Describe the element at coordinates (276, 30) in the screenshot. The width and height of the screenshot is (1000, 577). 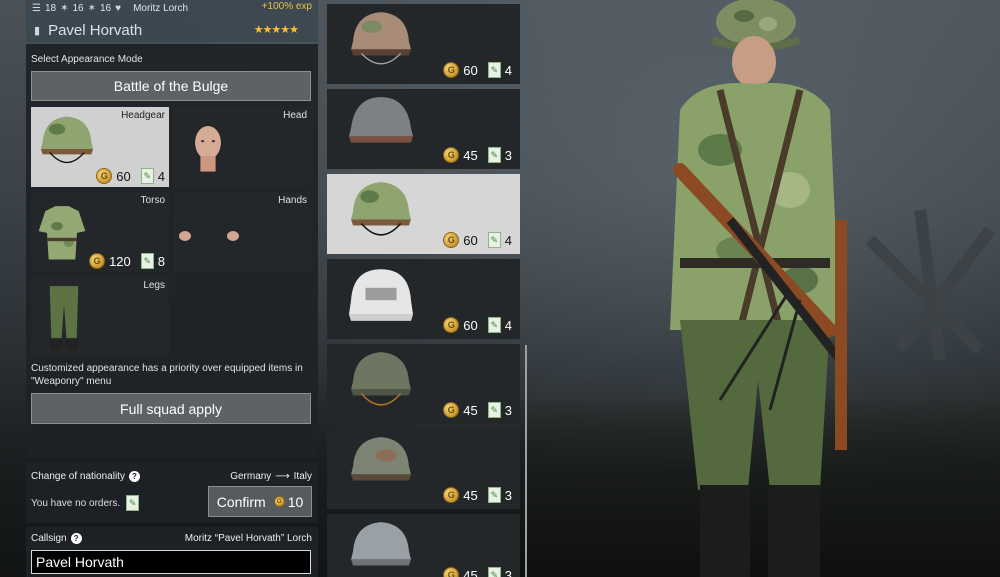
I see `star-rating: ★★★★★` at that location.